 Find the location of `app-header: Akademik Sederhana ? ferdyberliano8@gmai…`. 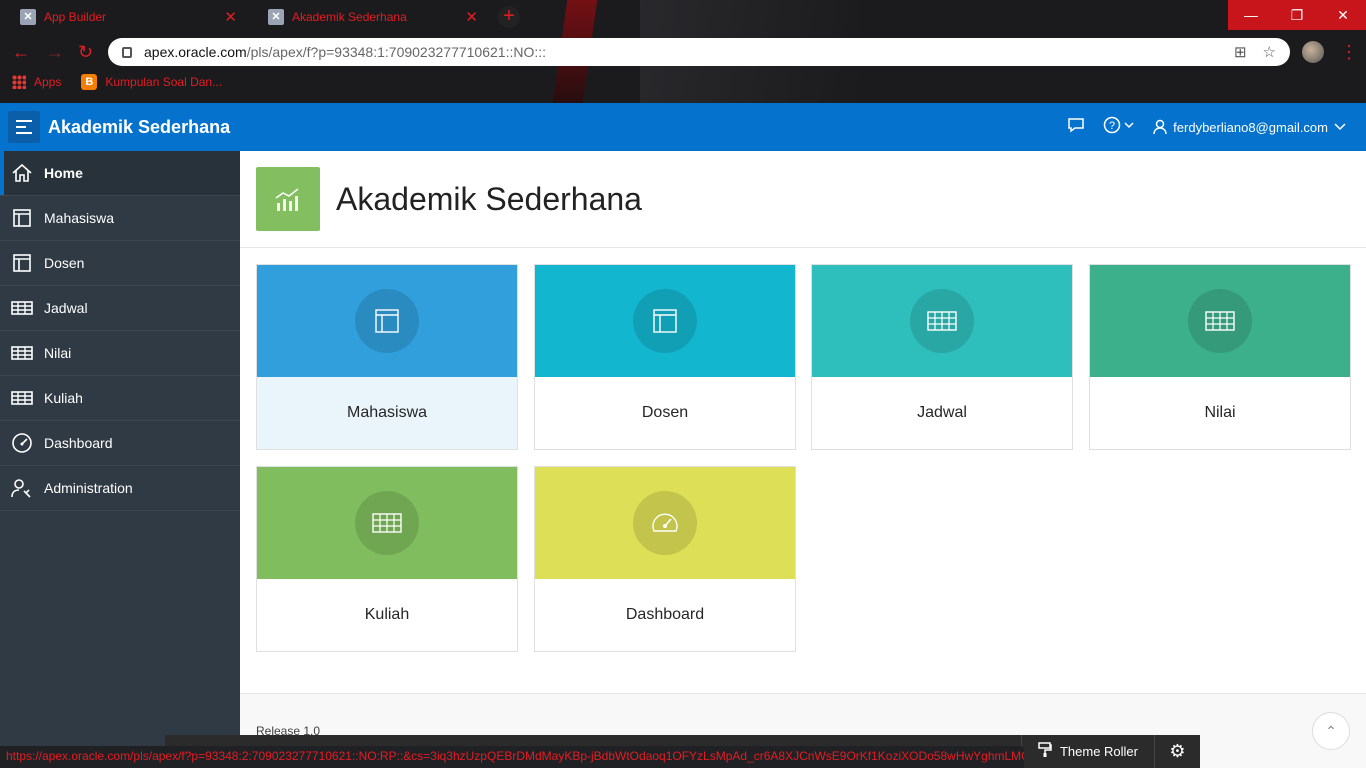

app-header: Akademik Sederhana ? ferdyberliano8@gmai… is located at coordinates (683, 127).